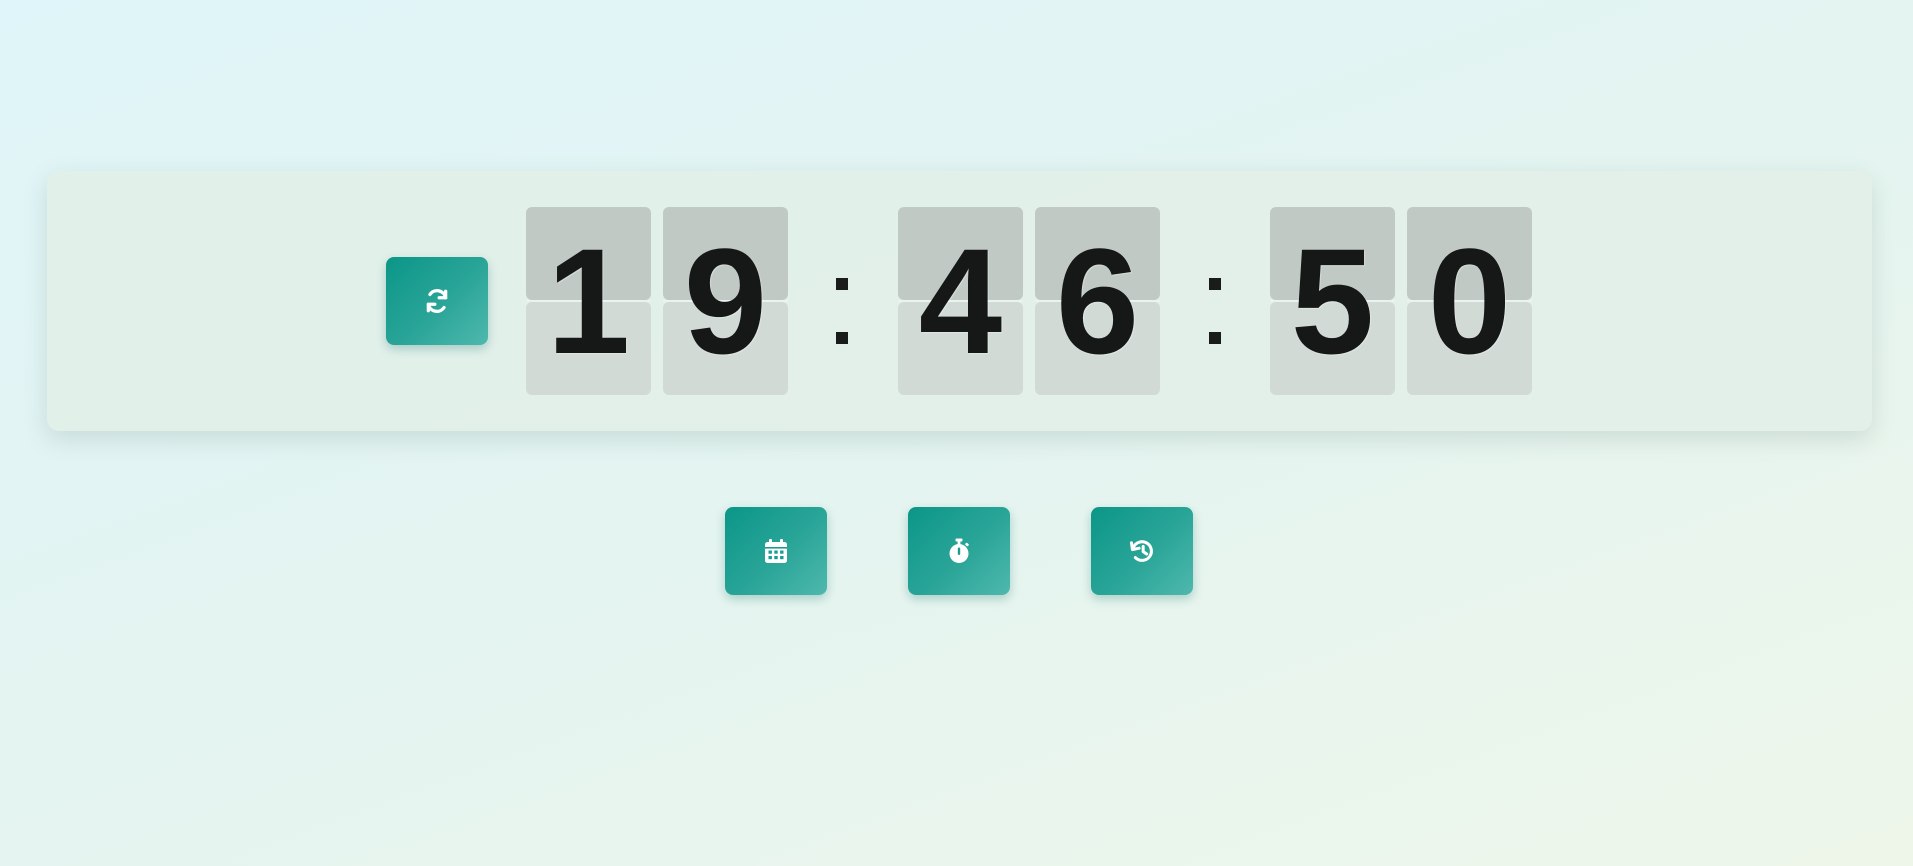 This screenshot has height=866, width=1913. I want to click on second-tens-card: 5, so click(1332, 301).